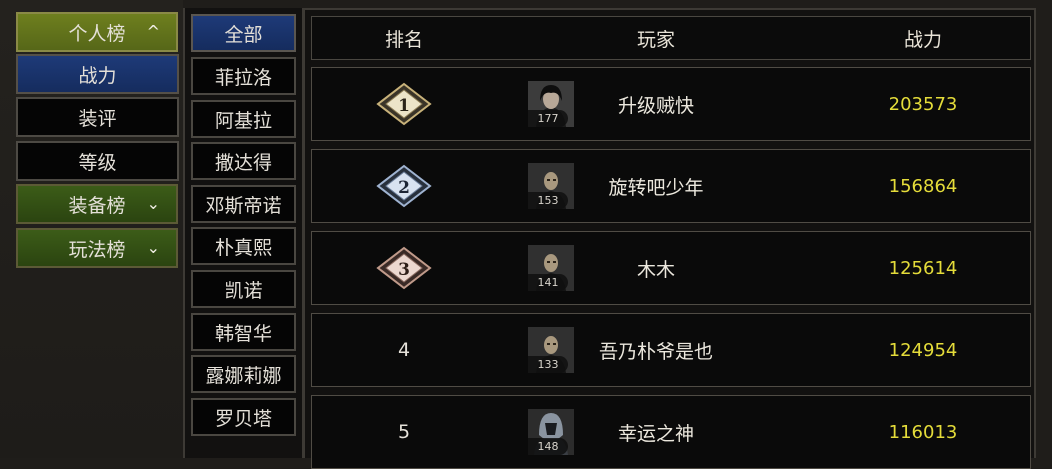 The width and height of the screenshot is (1052, 469). I want to click on player-name: 升级贼快, so click(655, 105).